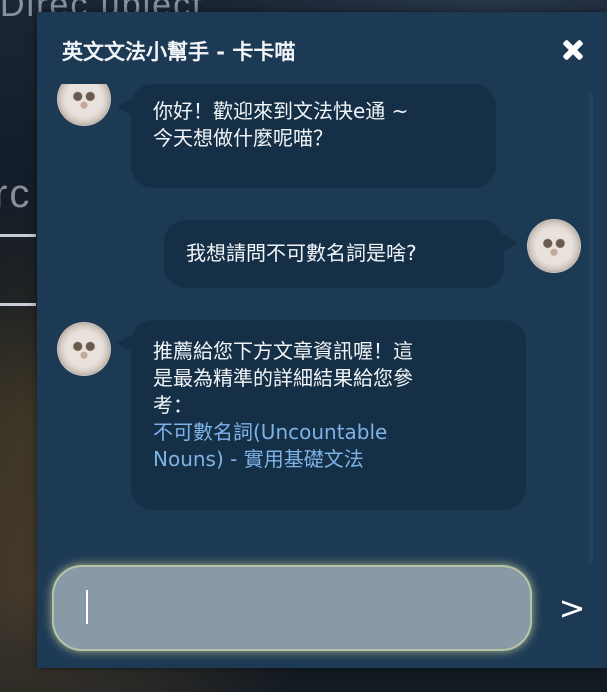 This screenshot has width=607, height=692. What do you see at coordinates (572, 608) in the screenshot?
I see `send-button: >` at bounding box center [572, 608].